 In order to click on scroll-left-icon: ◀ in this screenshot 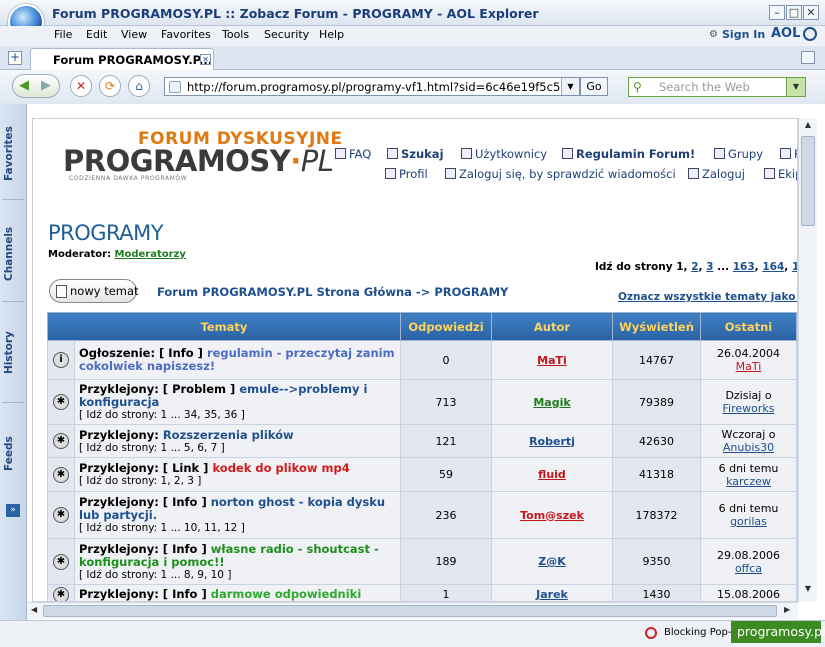, I will do `click(34, 609)`.